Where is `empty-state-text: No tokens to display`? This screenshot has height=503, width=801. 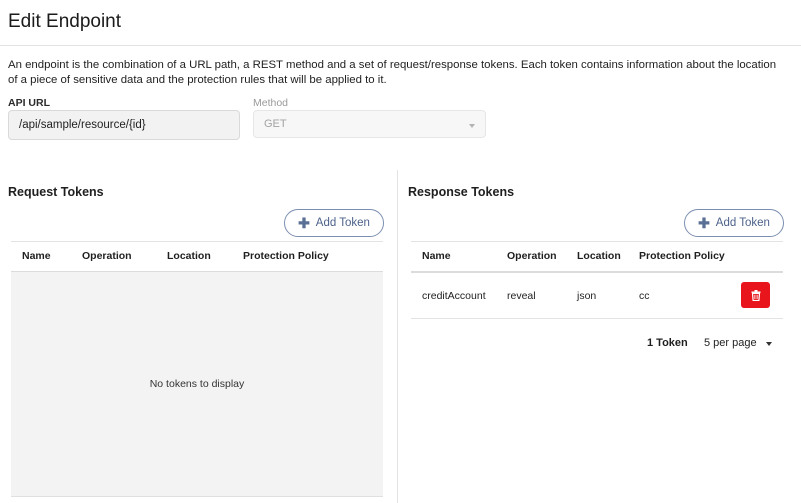 empty-state-text: No tokens to display is located at coordinates (197, 384).